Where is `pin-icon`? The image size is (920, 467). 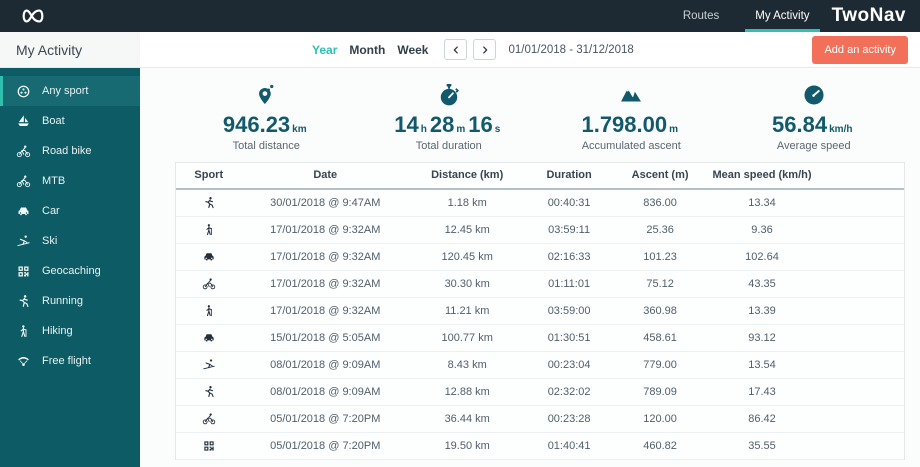 pin-icon is located at coordinates (266, 97).